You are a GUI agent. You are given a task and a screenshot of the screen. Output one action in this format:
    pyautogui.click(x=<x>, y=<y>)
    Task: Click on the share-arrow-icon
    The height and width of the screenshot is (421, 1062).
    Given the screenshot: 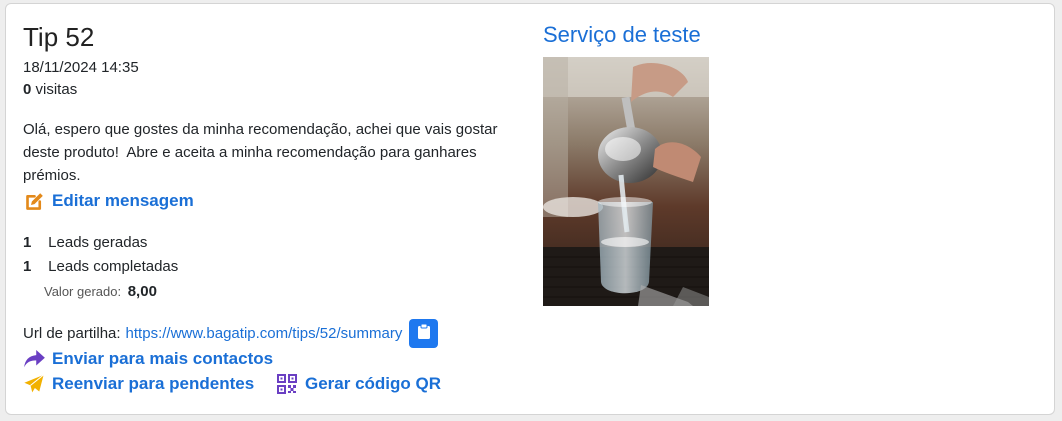 What is the action you would take?
    pyautogui.click(x=34, y=359)
    